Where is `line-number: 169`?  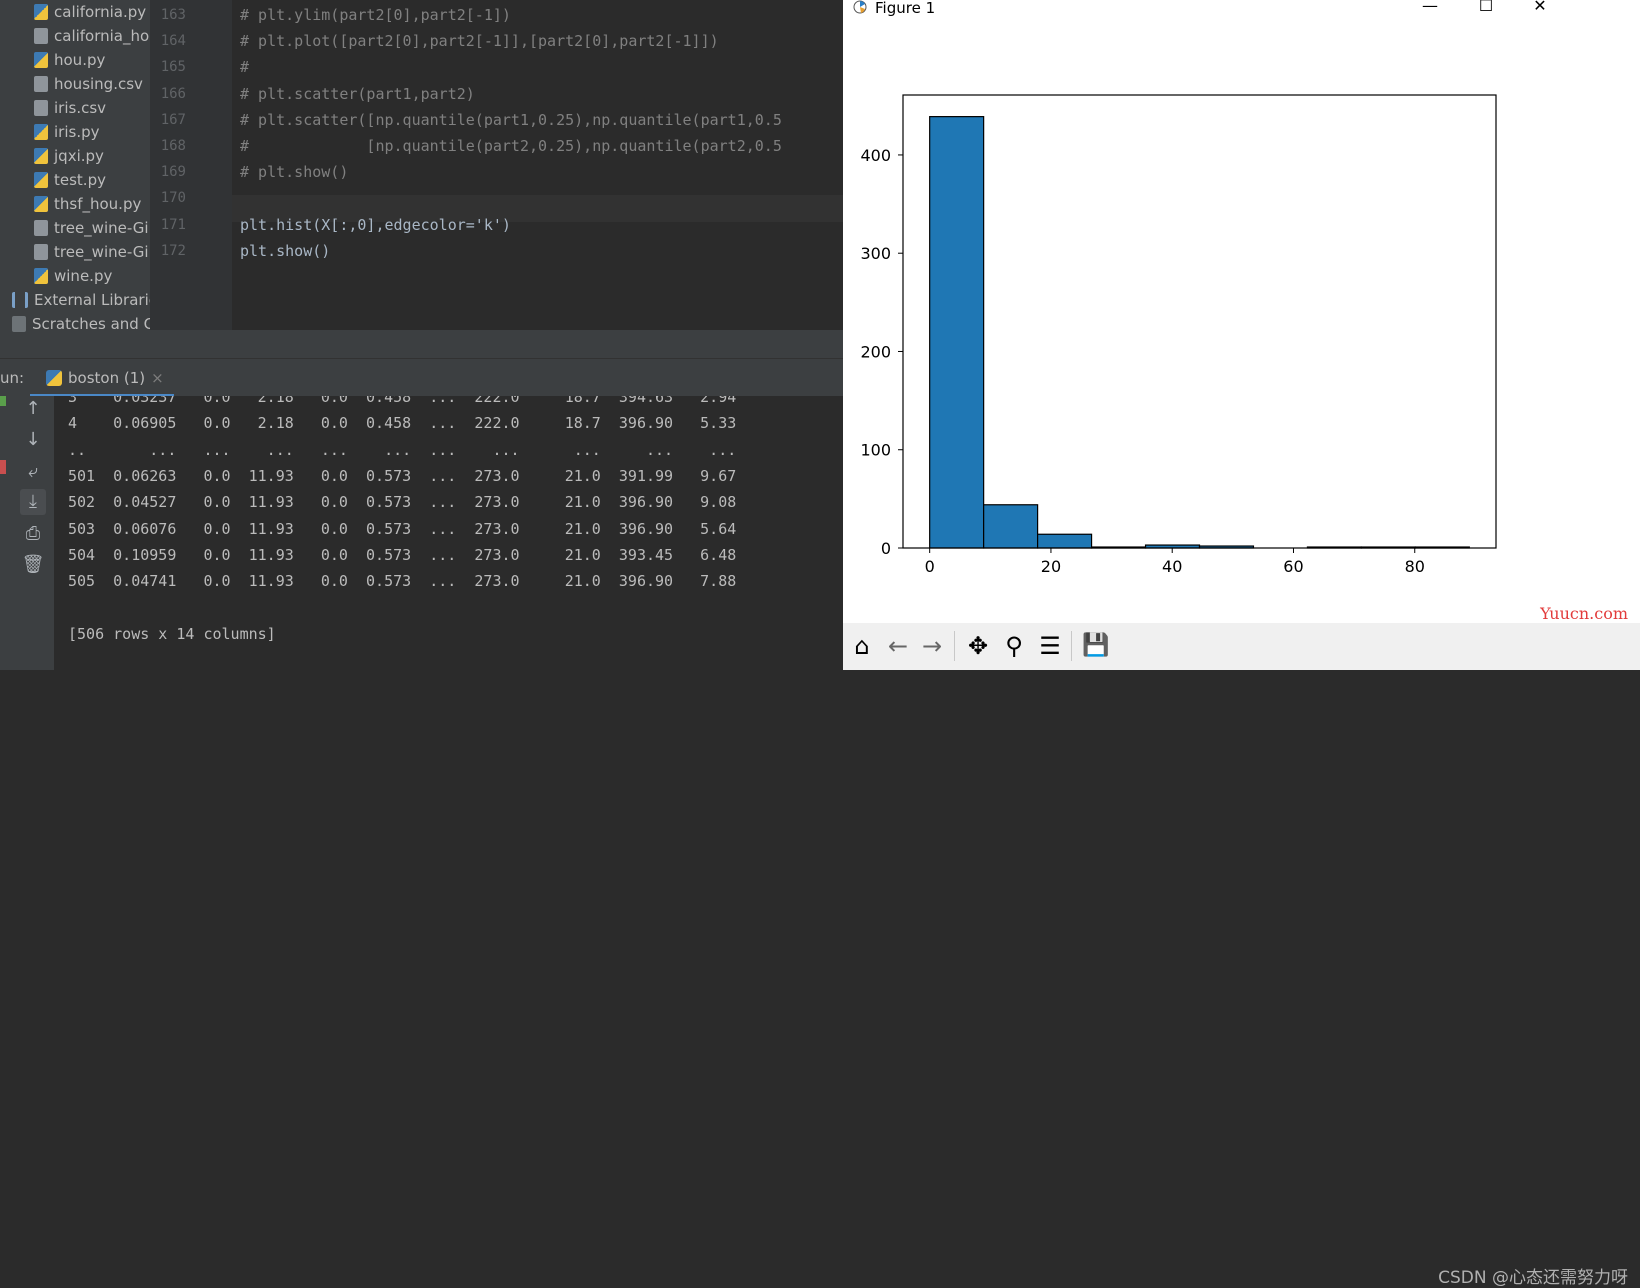
line-number: 169 is located at coordinates (173, 172).